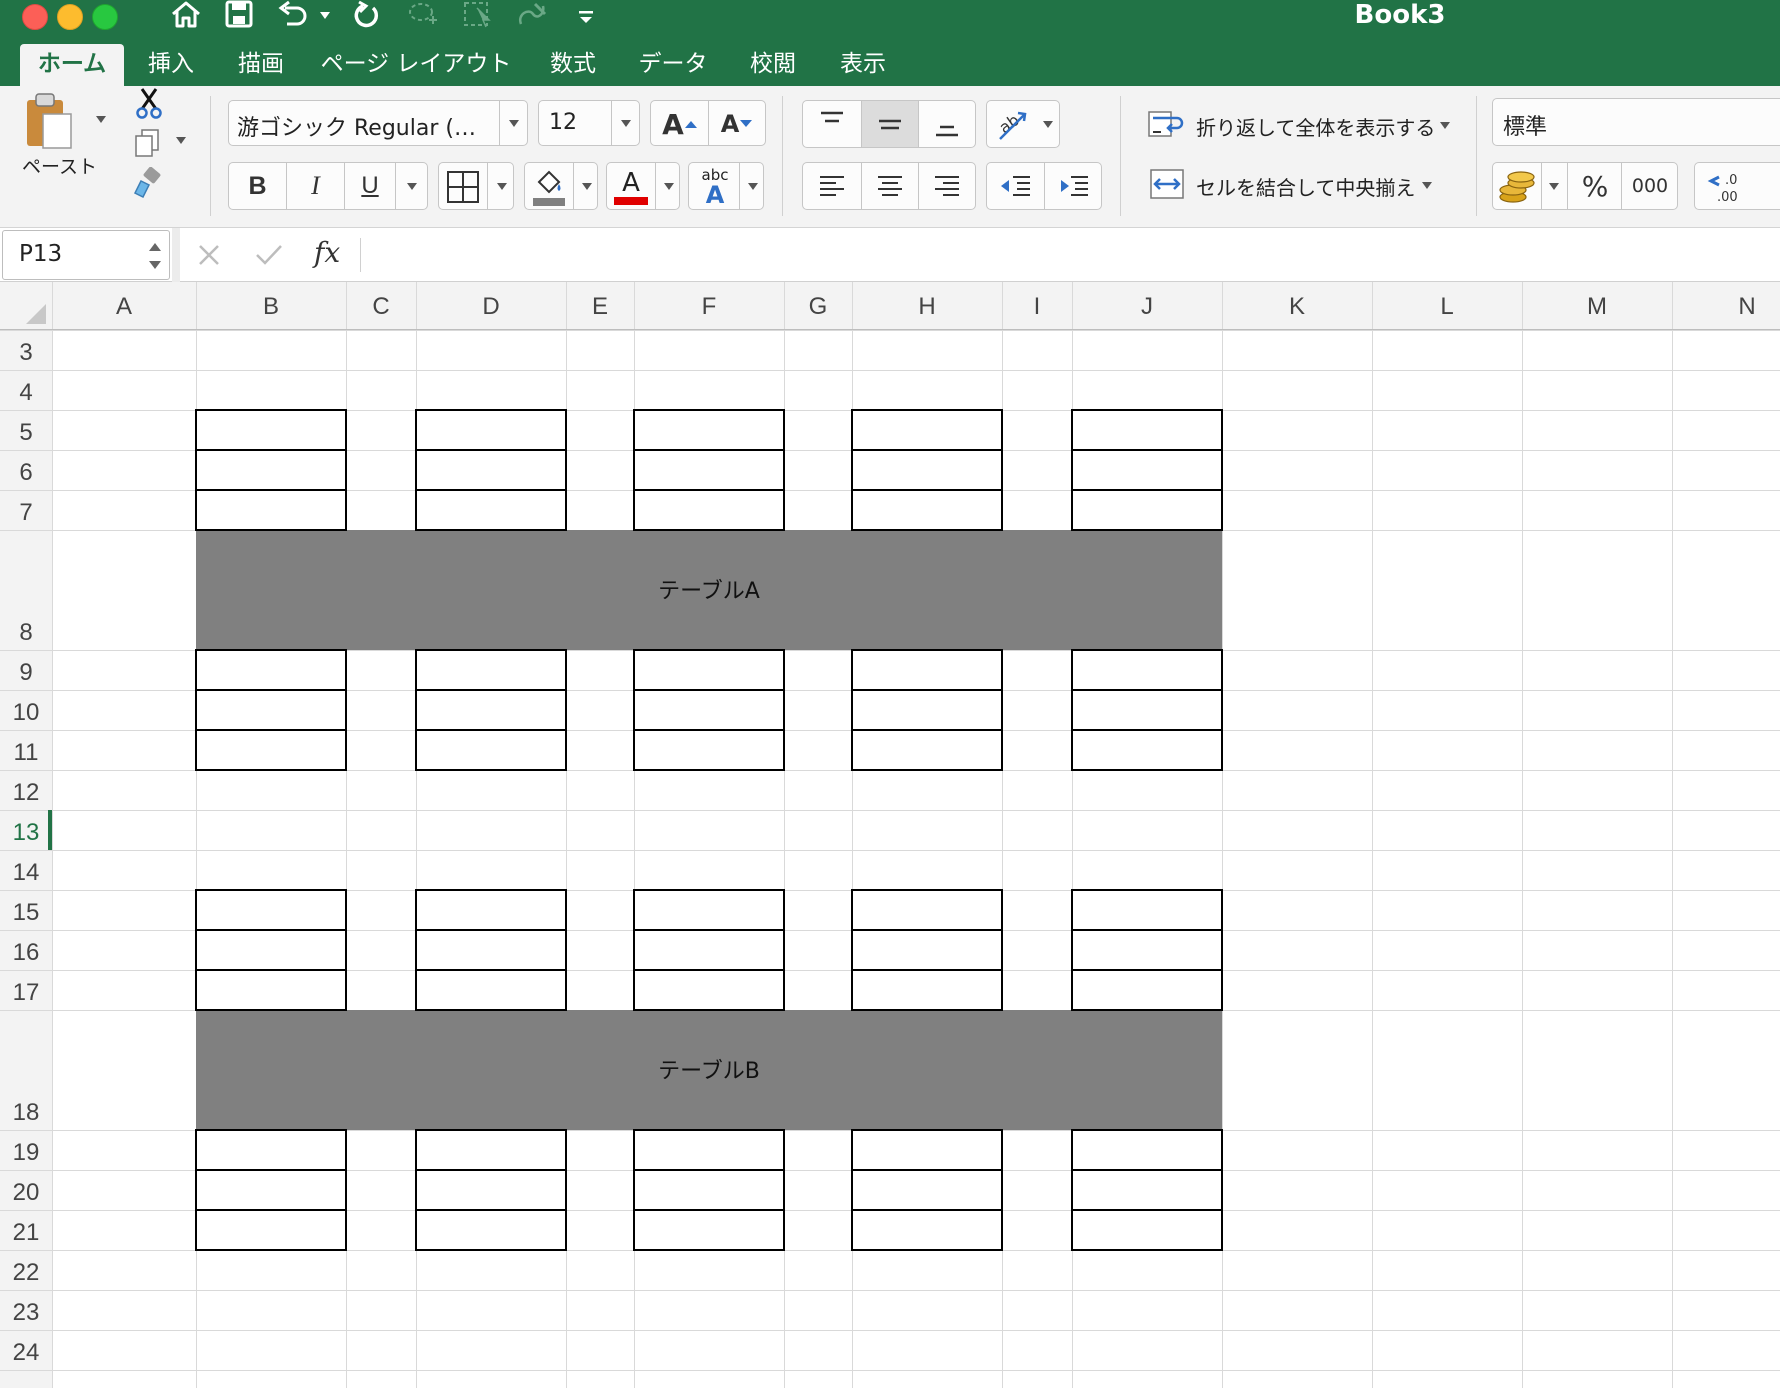 The width and height of the screenshot is (1780, 1388). I want to click on tab-formulas: 数式, so click(573, 65).